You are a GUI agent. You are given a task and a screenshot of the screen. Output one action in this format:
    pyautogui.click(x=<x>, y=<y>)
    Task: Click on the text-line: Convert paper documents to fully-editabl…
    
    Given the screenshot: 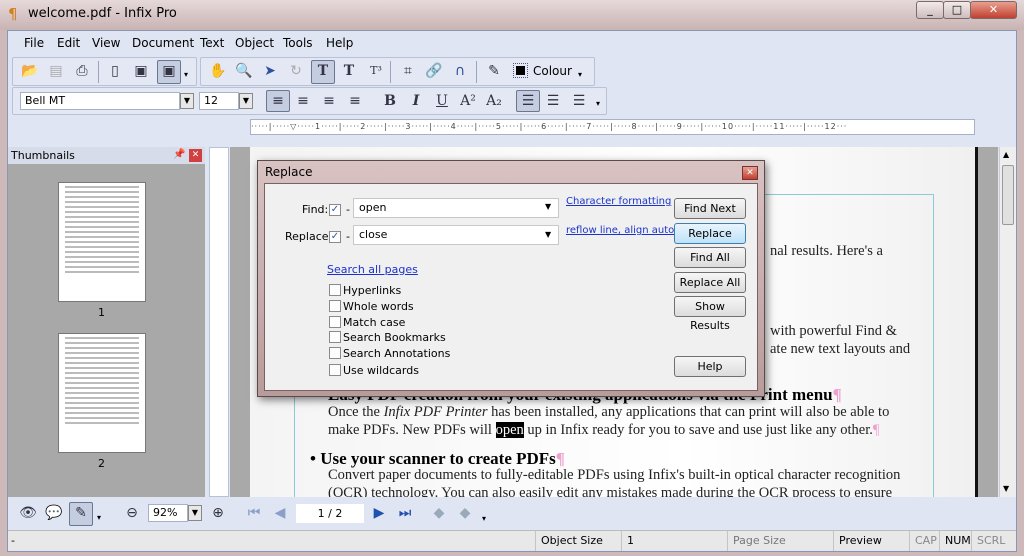 What is the action you would take?
    pyautogui.click(x=614, y=475)
    